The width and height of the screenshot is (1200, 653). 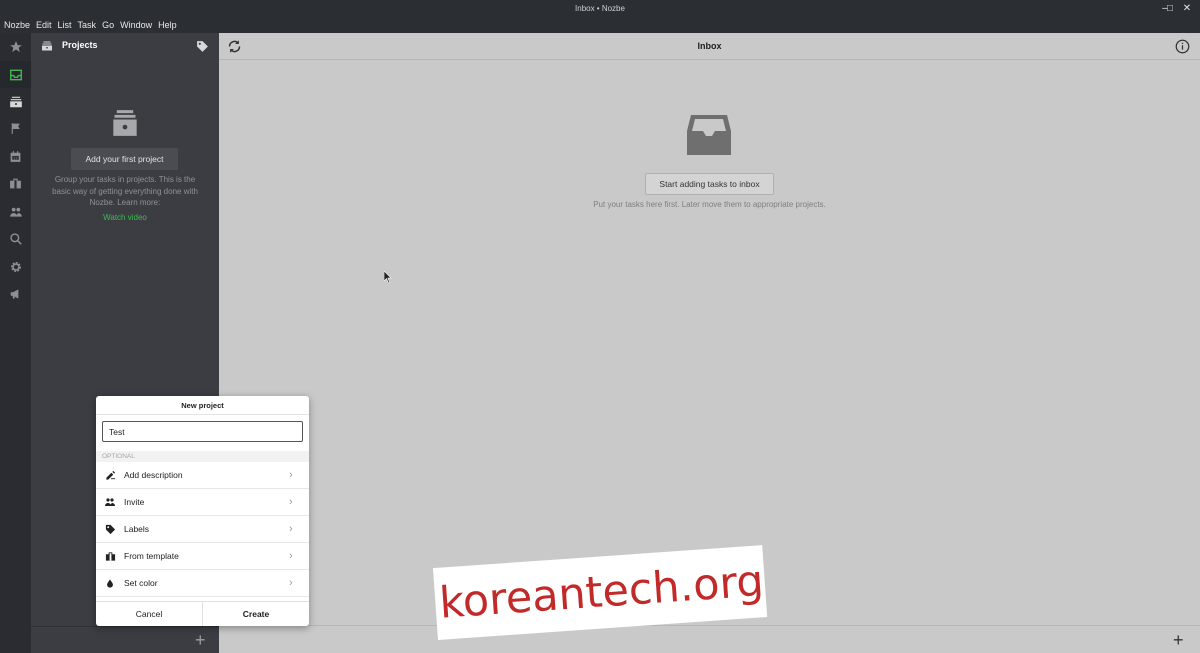 I want to click on from-template-option: From template ›, so click(x=202, y=556).